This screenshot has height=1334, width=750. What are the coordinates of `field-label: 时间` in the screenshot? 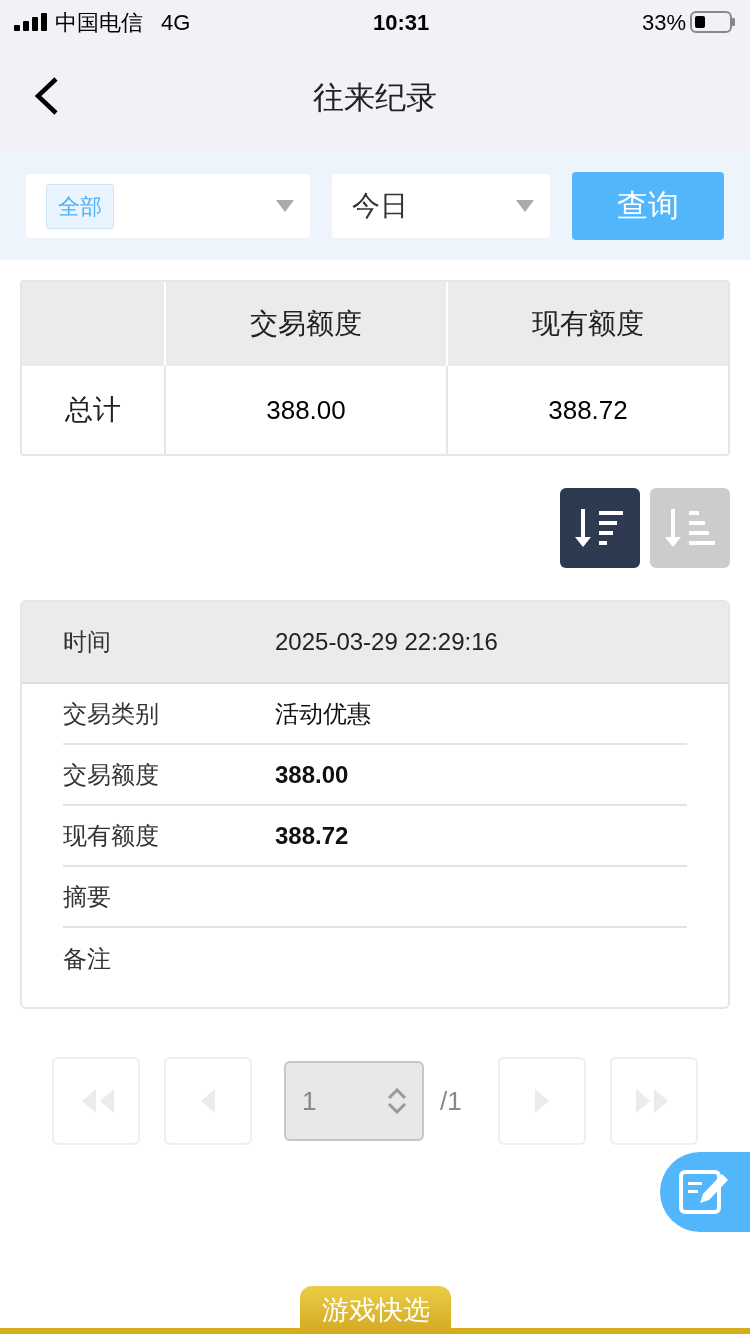 It's located at (87, 642).